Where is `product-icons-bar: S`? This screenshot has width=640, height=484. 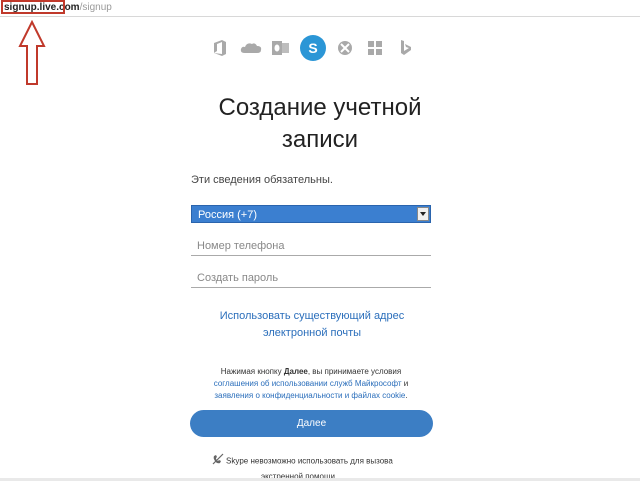 product-icons-bar: S is located at coordinates (313, 48).